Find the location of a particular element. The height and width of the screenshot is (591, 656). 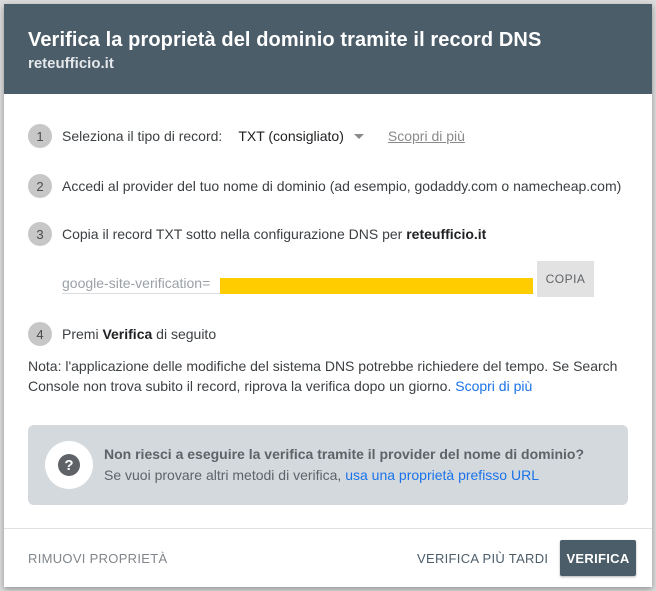

help-icon-container: ? is located at coordinates (69, 465).